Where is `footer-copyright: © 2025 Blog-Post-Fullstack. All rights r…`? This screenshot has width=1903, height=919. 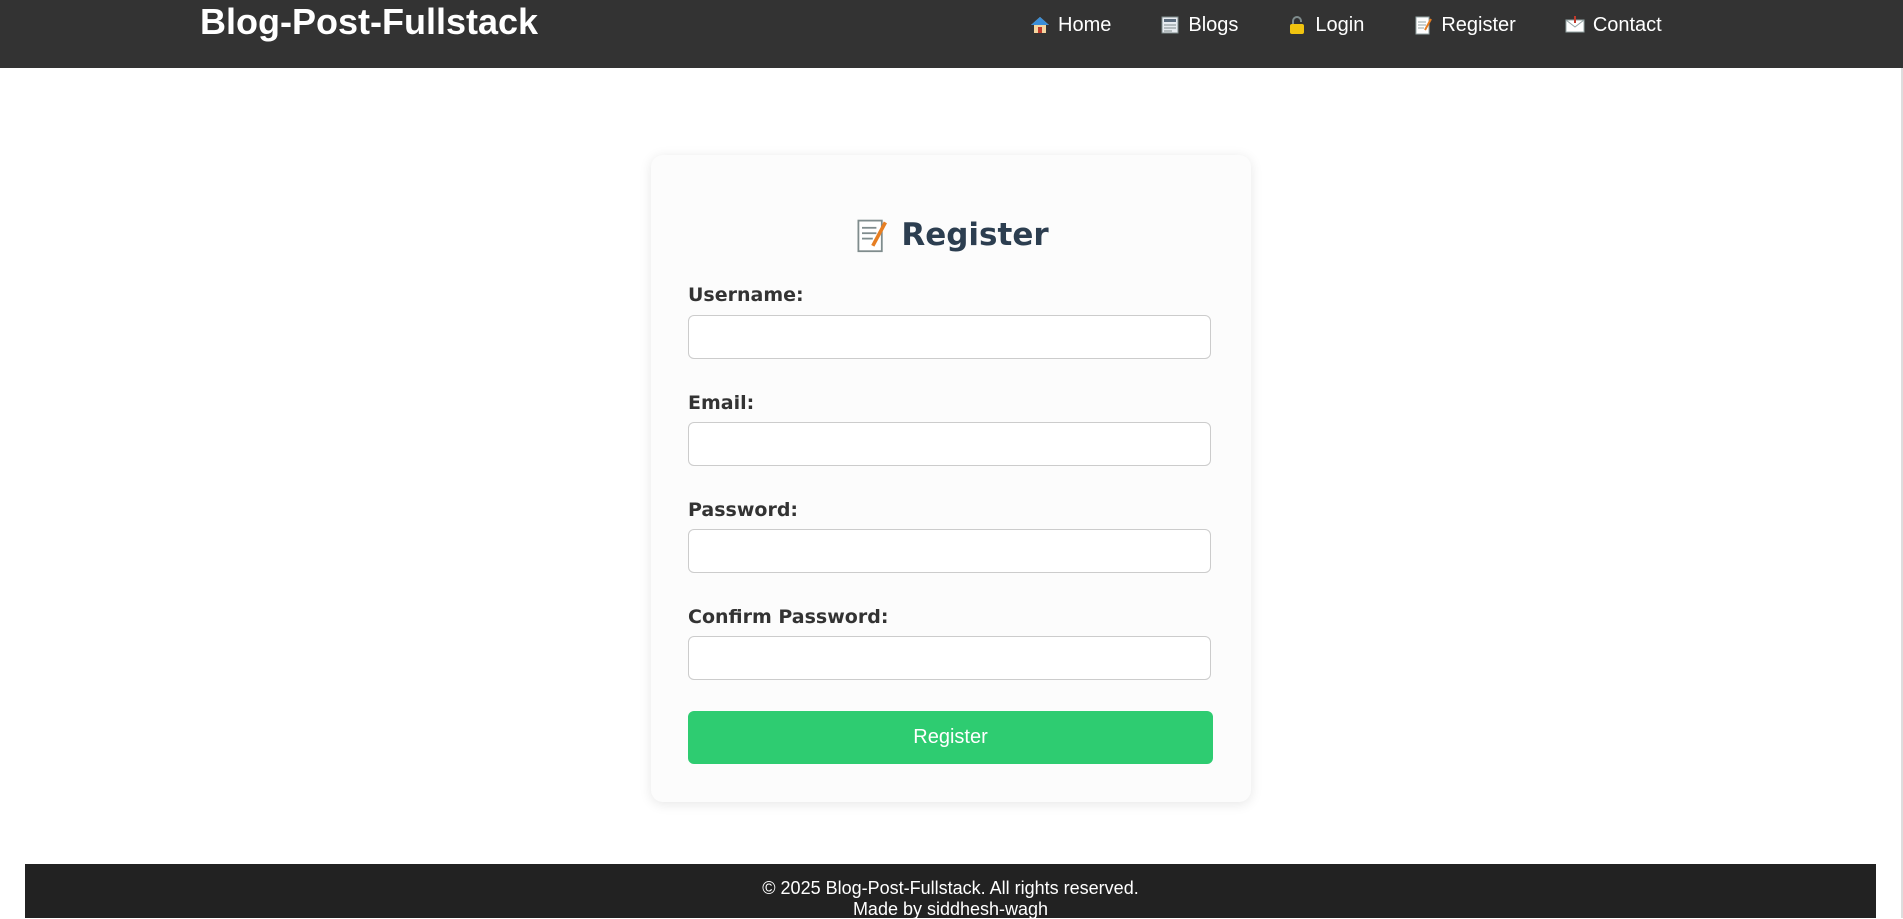
footer-copyright: © 2025 Blog-Post-Fullstack. All rights r… is located at coordinates (950, 888).